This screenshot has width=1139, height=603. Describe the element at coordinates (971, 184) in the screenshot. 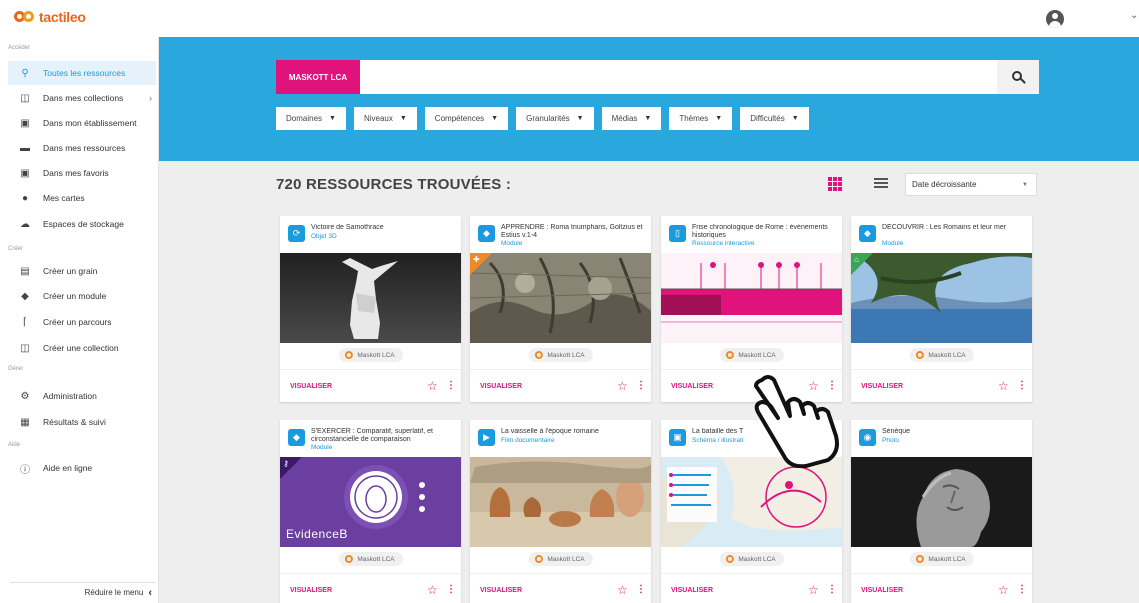

I see `sort-select: Date décroissante ▼` at that location.